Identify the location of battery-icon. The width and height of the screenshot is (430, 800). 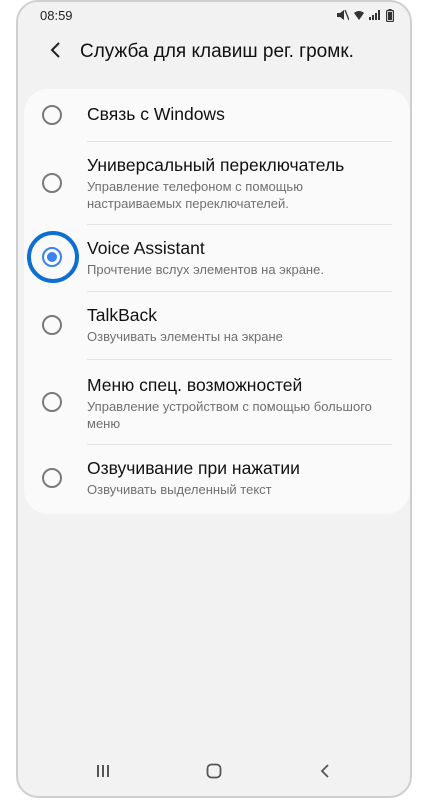
(390, 15).